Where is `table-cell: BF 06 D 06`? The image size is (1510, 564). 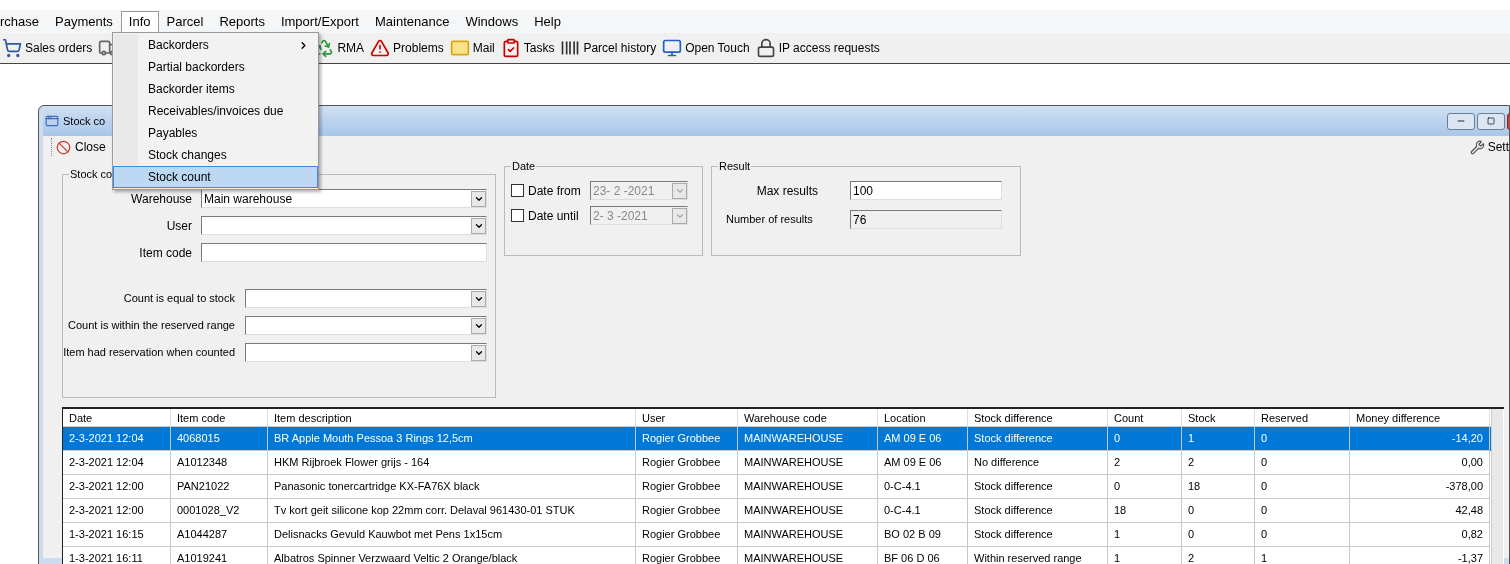
table-cell: BF 06 D 06 is located at coordinates (923, 555).